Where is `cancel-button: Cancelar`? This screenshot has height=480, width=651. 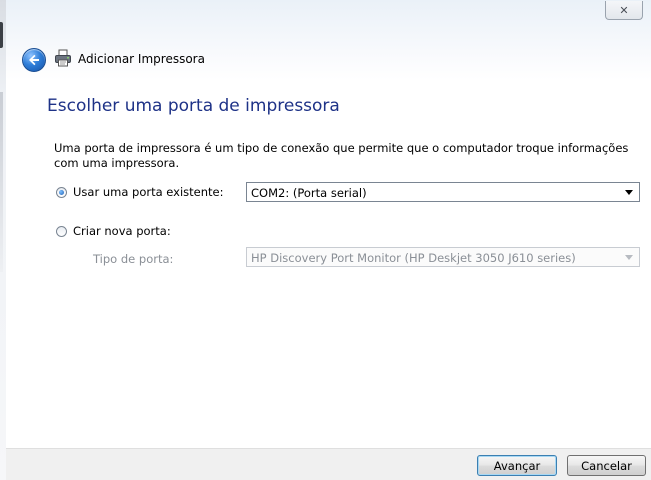
cancel-button: Cancelar is located at coordinates (606, 465).